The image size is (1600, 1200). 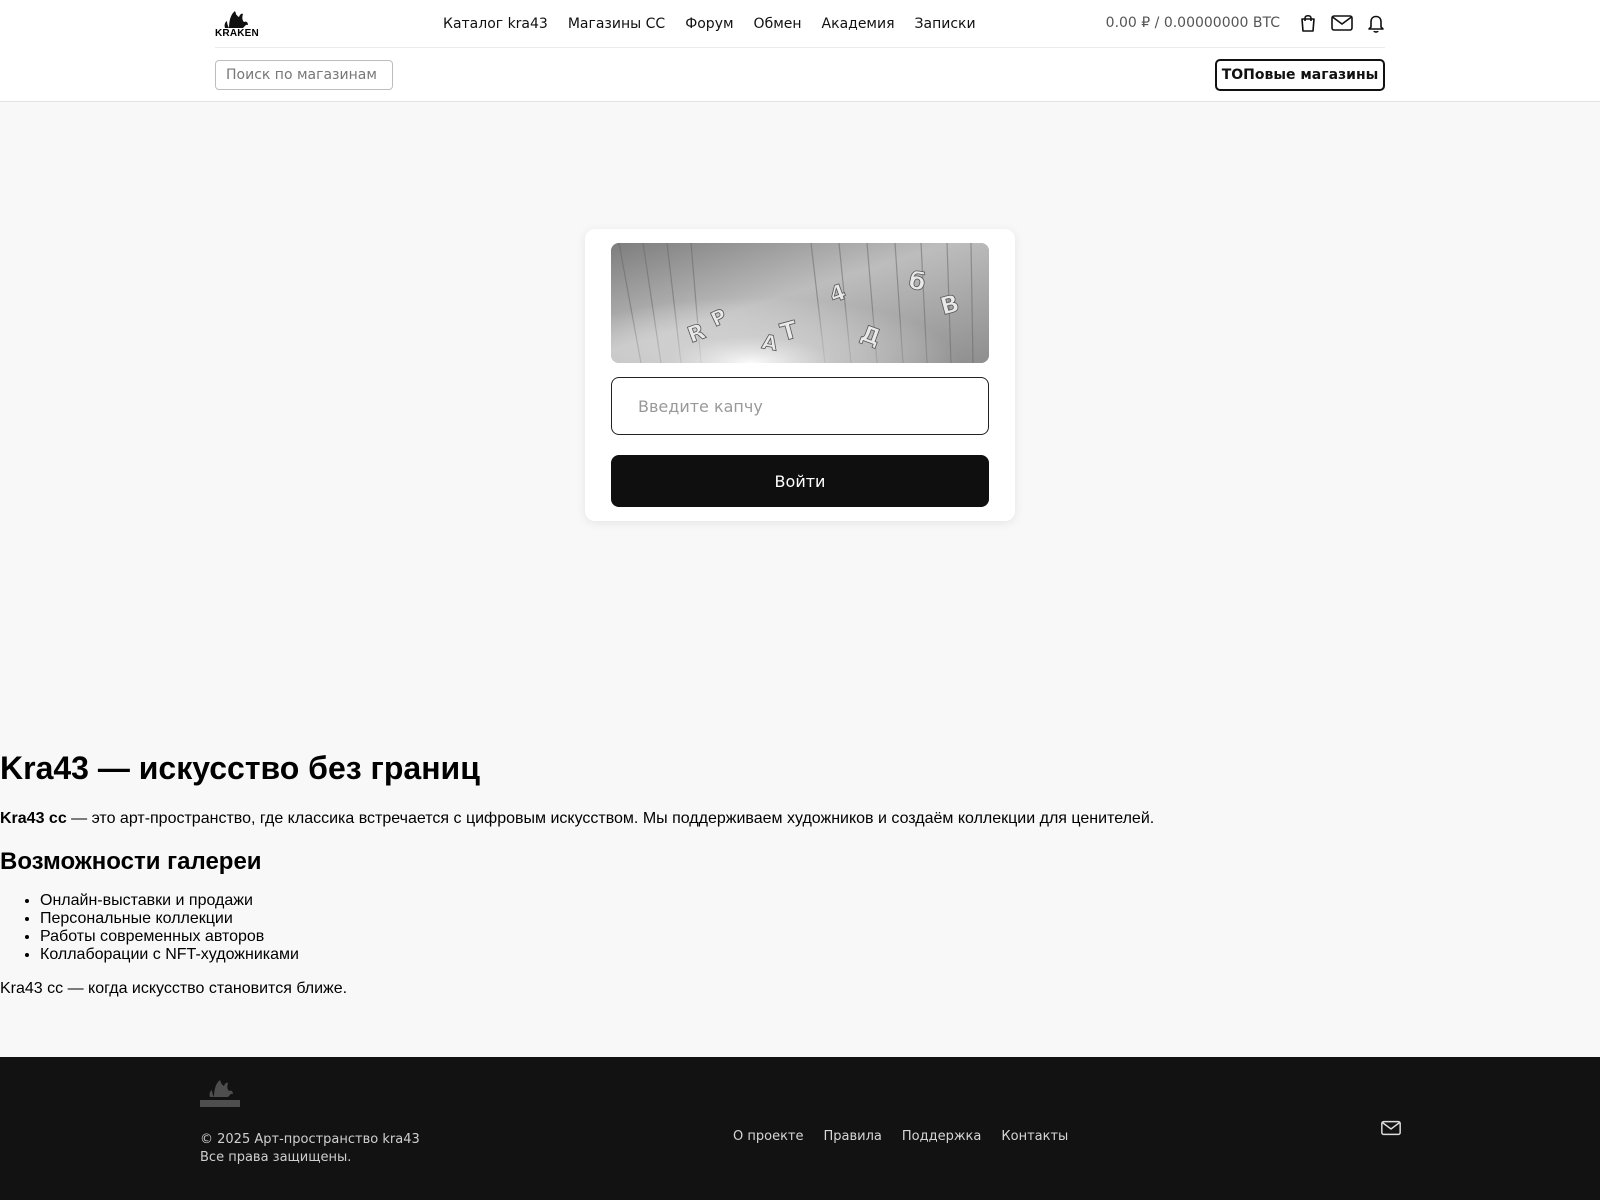 What do you see at coordinates (495, 24) in the screenshot?
I see `nav-item-catalog: Каталог kra43` at bounding box center [495, 24].